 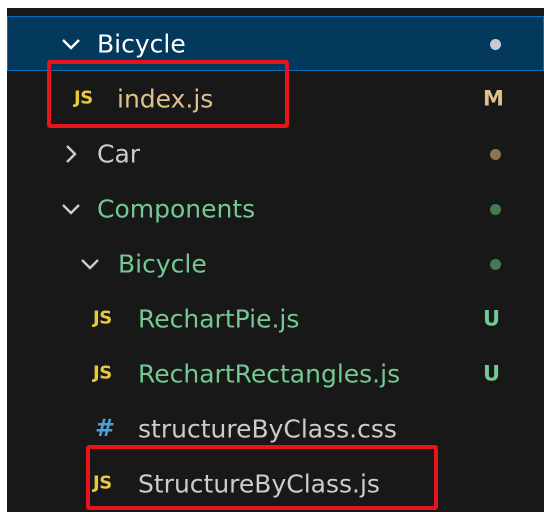 I want to click on tree-item-label: RechartPie.js, so click(x=219, y=318).